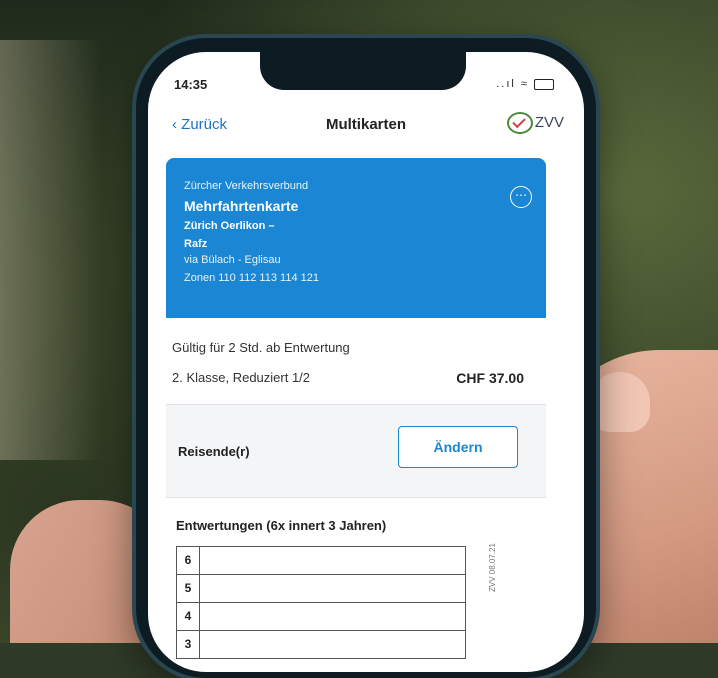 This screenshot has width=718, height=678. What do you see at coordinates (246, 186) in the screenshot?
I see `ticket-operator: Zürcher Verkehrsverbund` at bounding box center [246, 186].